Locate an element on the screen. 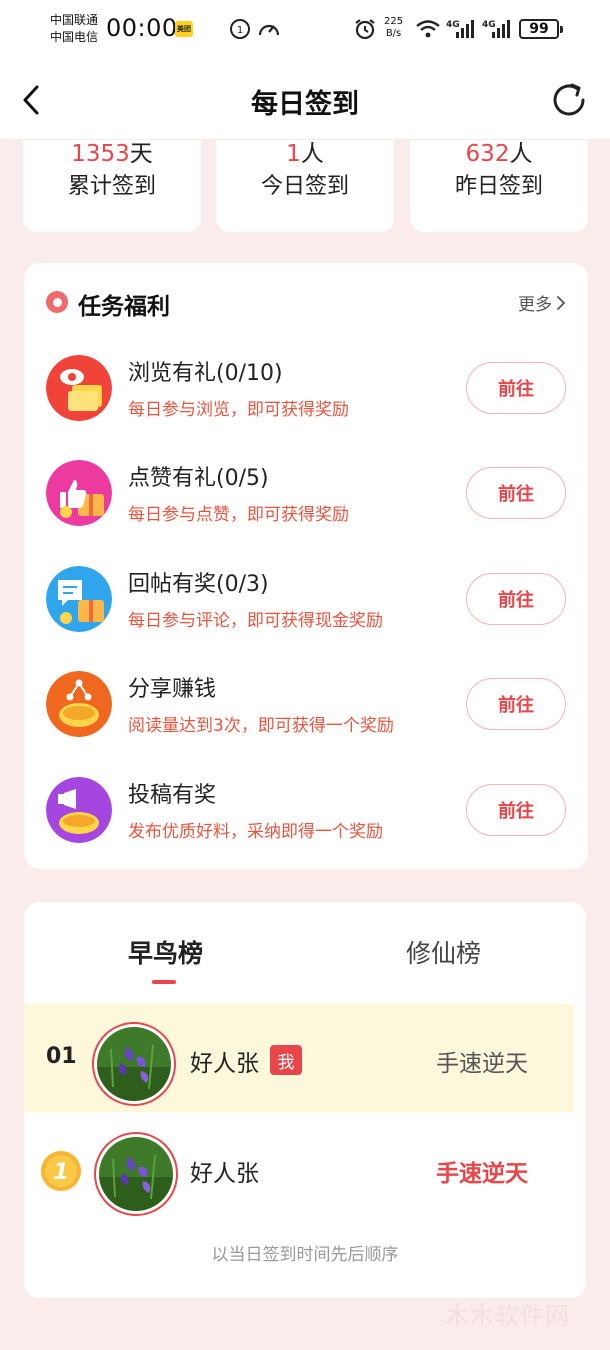 This screenshot has width=610, height=1350. nav-bar: 每日签到 is located at coordinates (305, 101).